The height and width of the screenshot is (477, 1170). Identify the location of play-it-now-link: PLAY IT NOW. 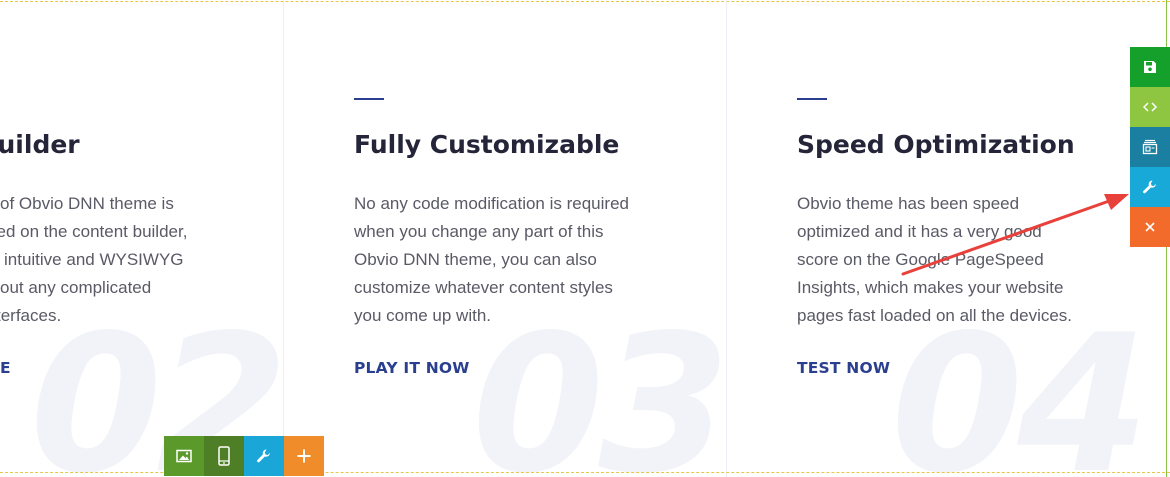
(412, 368).